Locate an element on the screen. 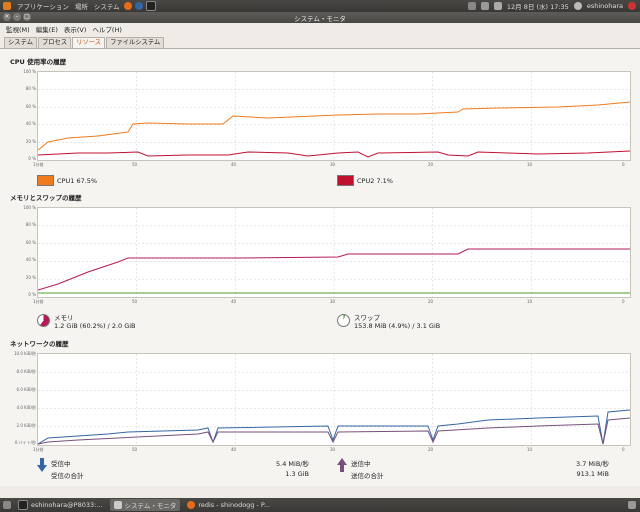 The height and width of the screenshot is (512, 640). menu-edit: 編集(E) is located at coordinates (47, 29).